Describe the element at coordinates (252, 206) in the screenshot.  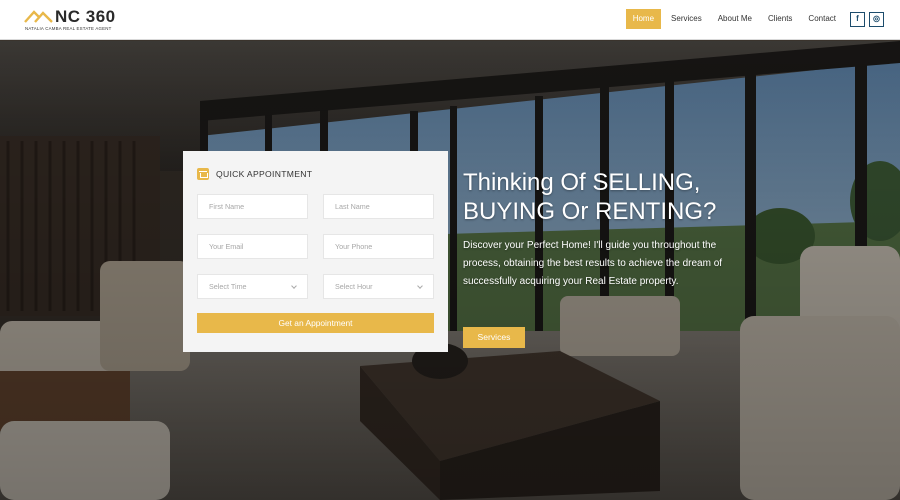
I see `first-name-input` at that location.